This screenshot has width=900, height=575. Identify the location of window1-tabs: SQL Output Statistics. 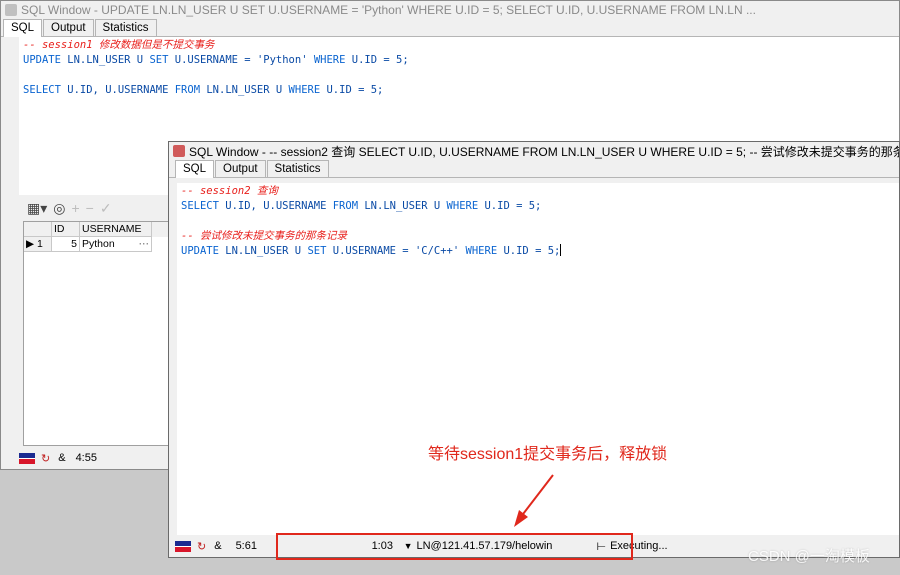
(450, 28).